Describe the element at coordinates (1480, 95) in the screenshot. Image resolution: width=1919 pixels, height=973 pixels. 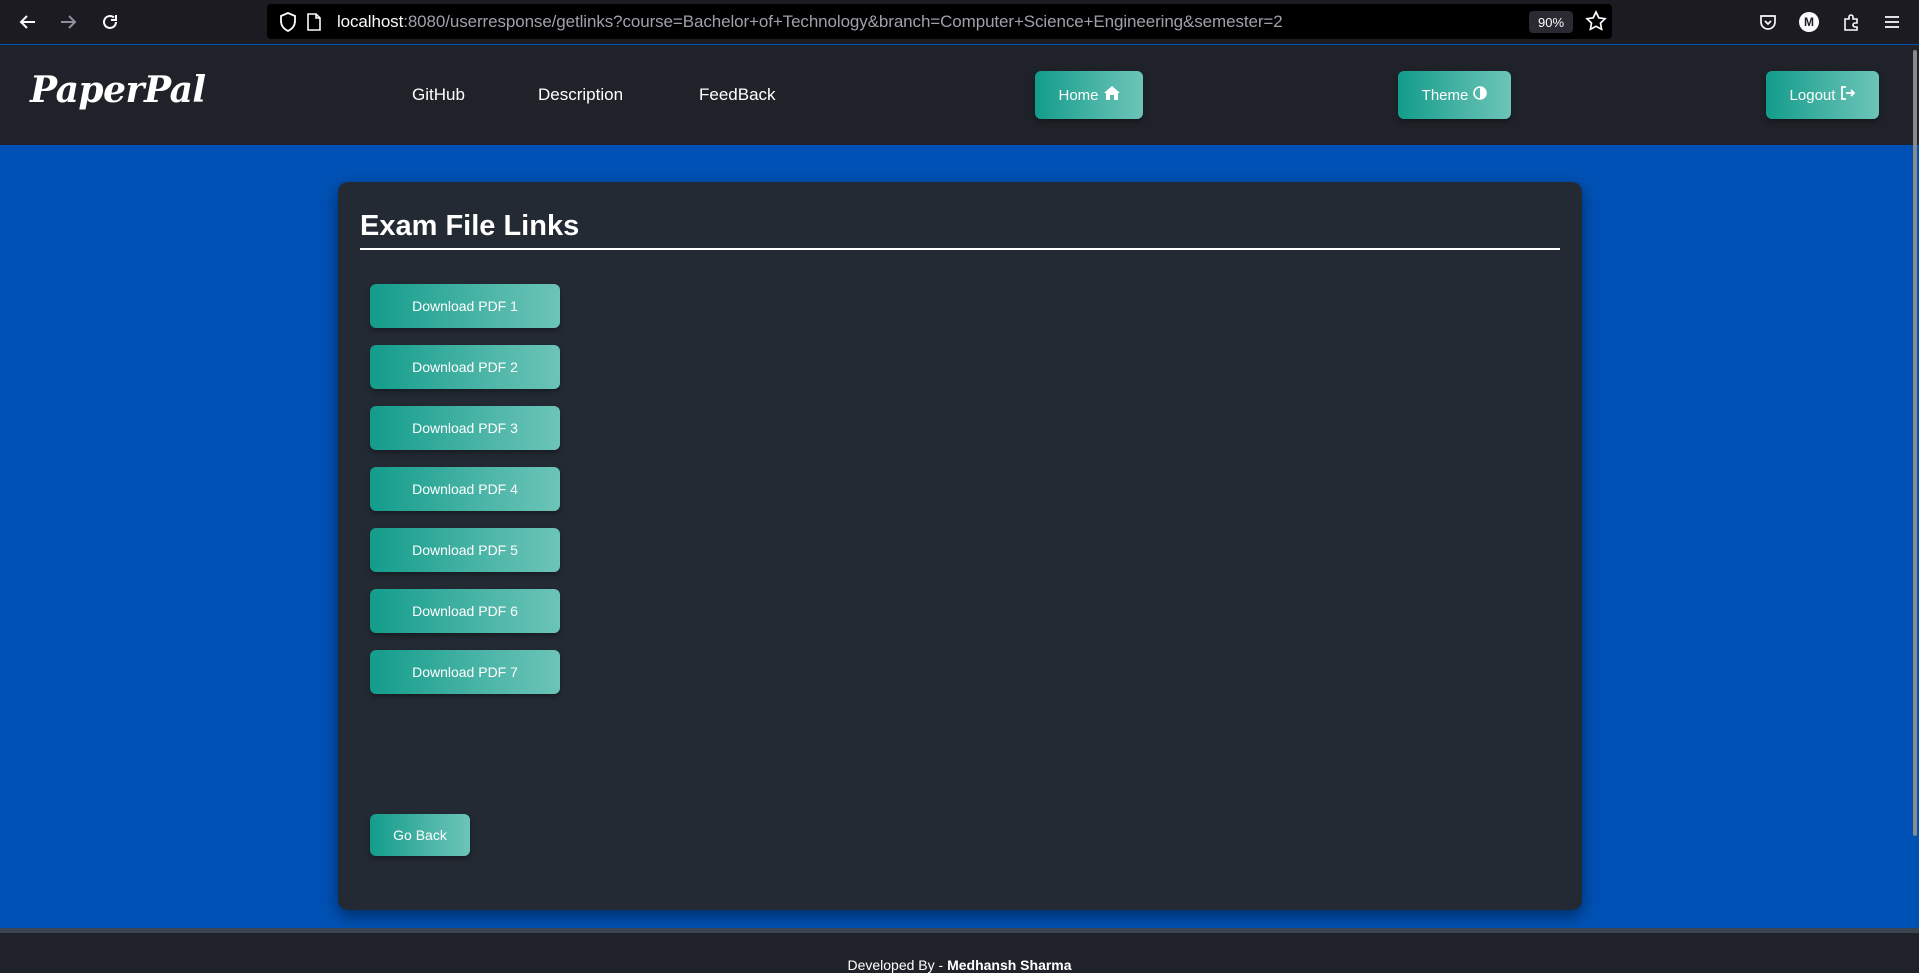
I see `contrast-icon` at that location.